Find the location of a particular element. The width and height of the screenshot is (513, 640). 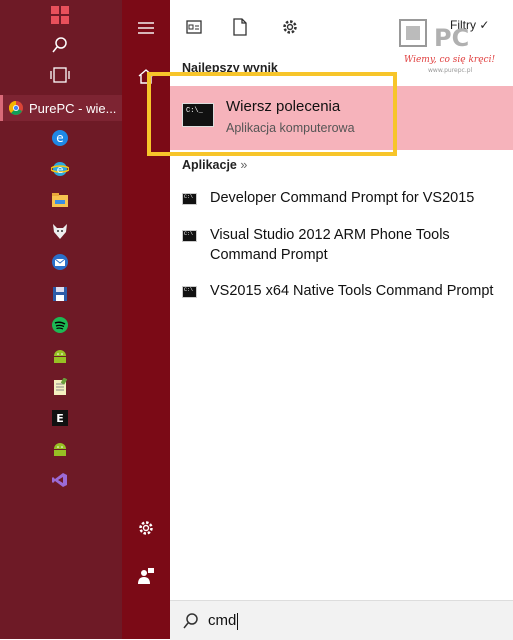

user-feedback-icon is located at coordinates (146, 576).